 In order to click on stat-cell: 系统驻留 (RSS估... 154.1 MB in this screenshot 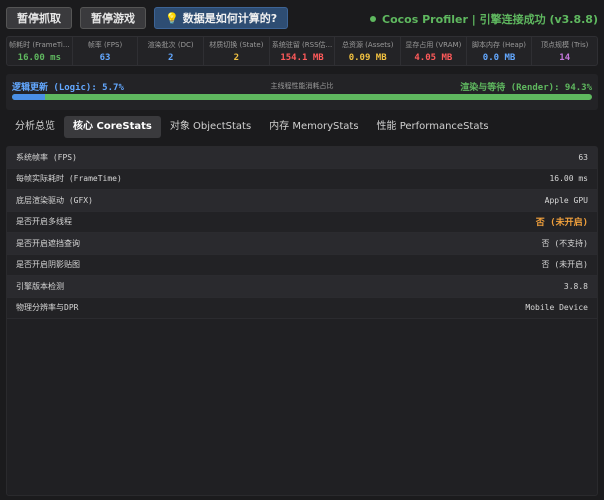, I will do `click(303, 51)`.